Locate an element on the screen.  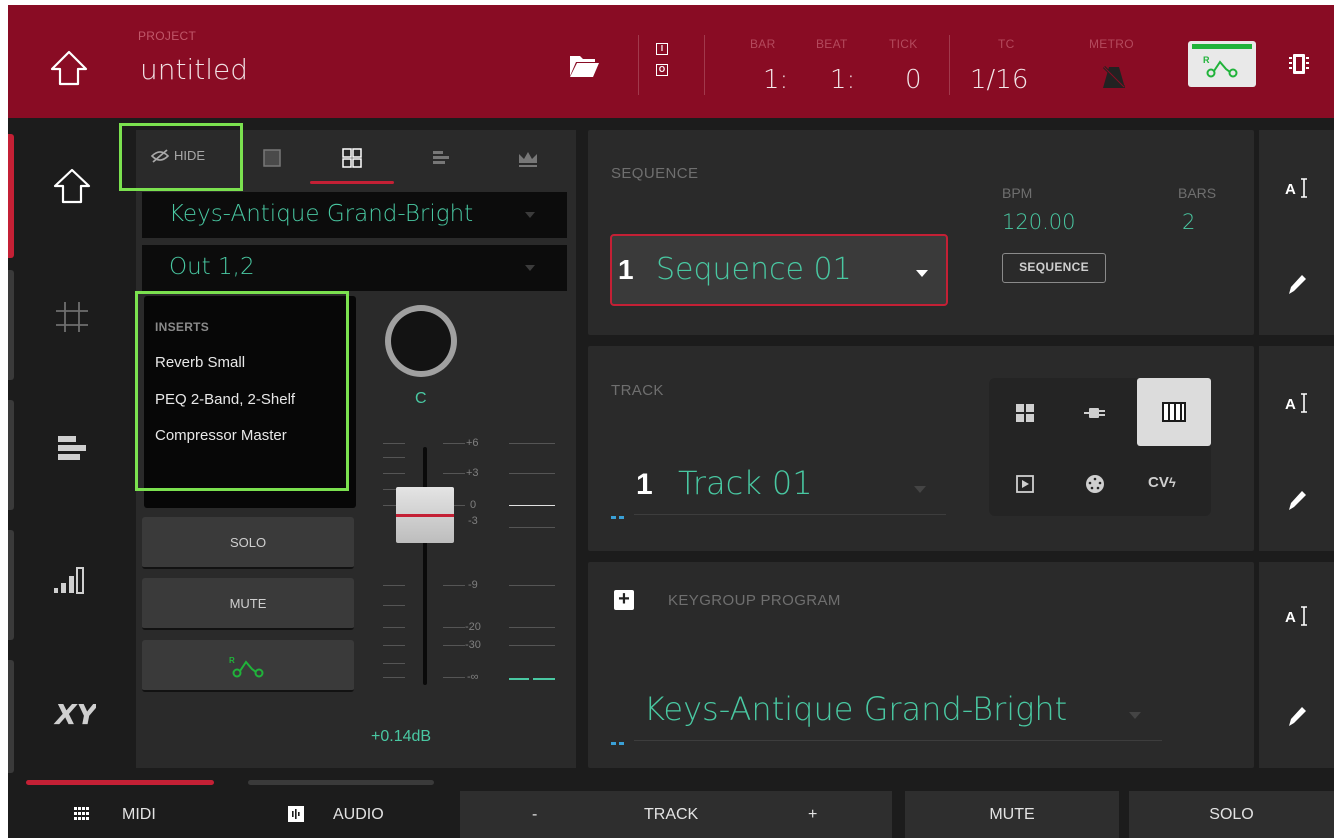
output-select: Out 1,2 is located at coordinates (354, 268).